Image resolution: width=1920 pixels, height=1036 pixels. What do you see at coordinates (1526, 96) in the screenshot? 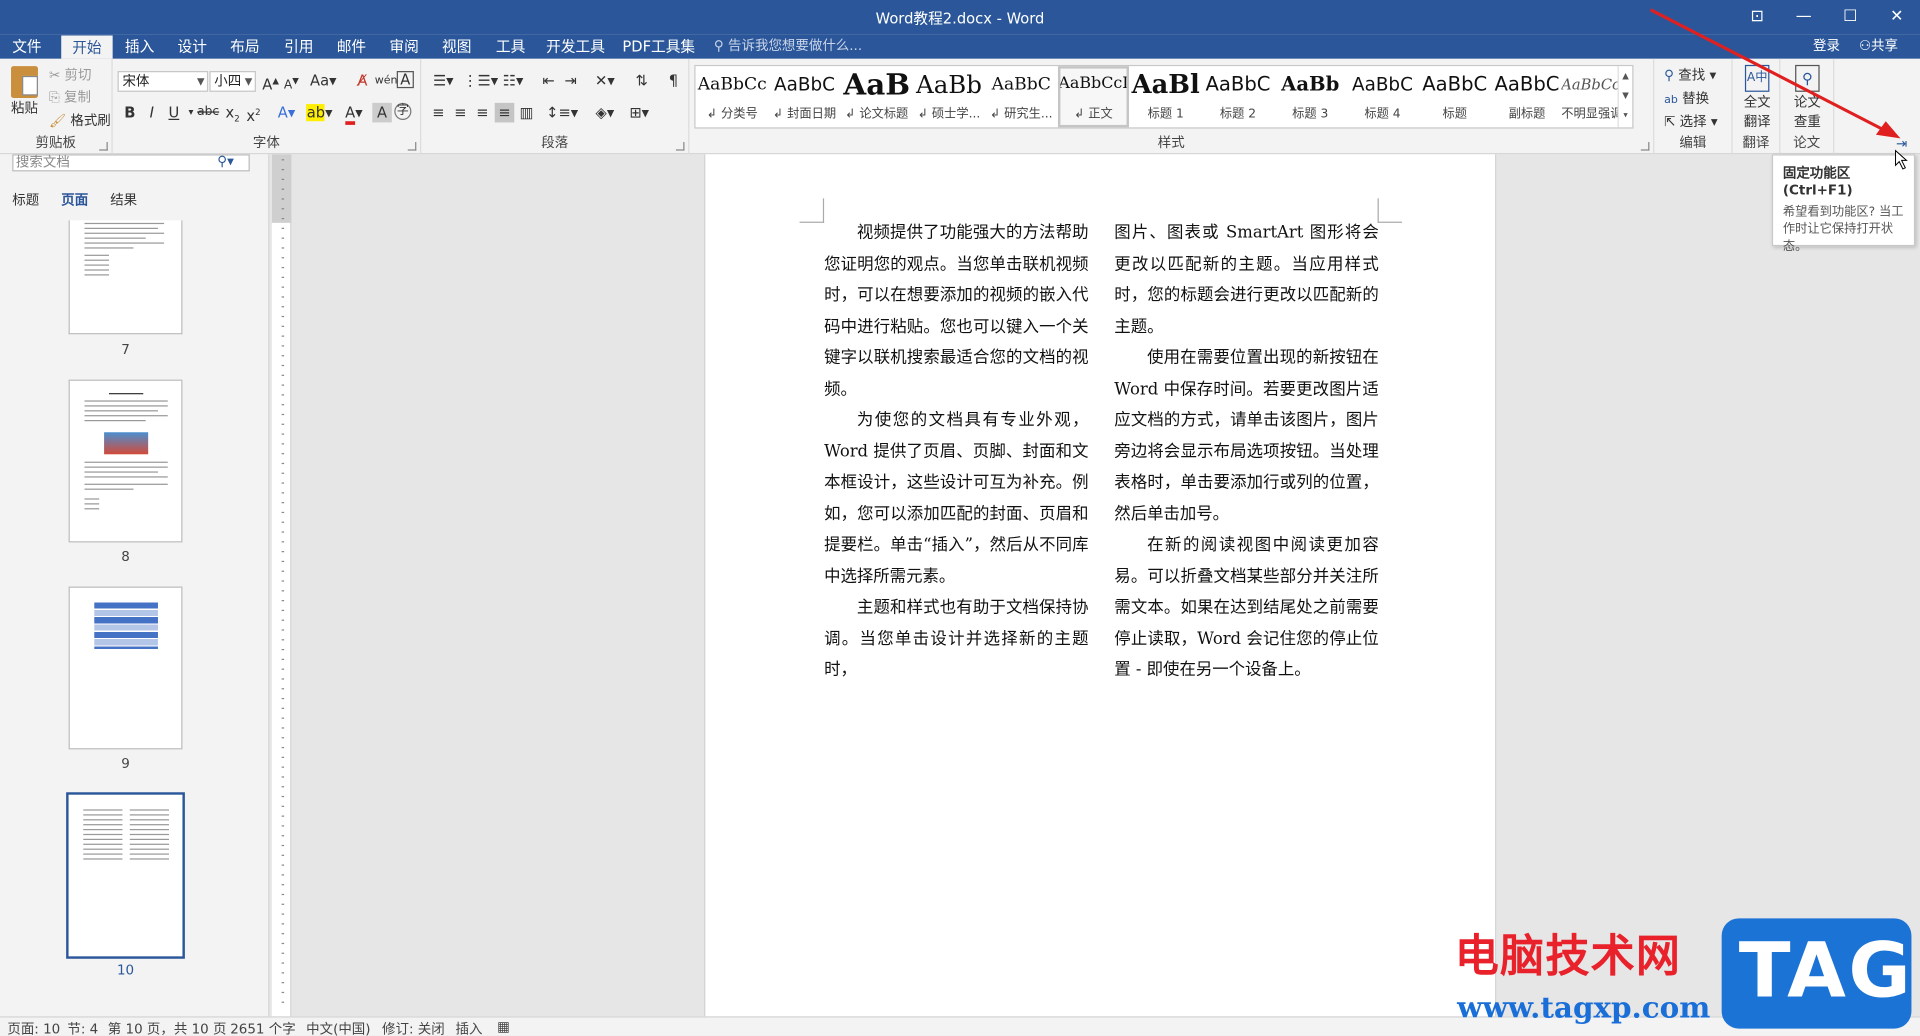
I see `style-item: AaBbC 副标题` at bounding box center [1526, 96].